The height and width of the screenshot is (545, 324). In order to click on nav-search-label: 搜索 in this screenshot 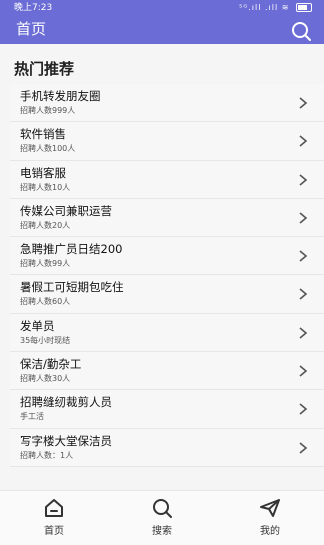, I will do `click(162, 531)`.